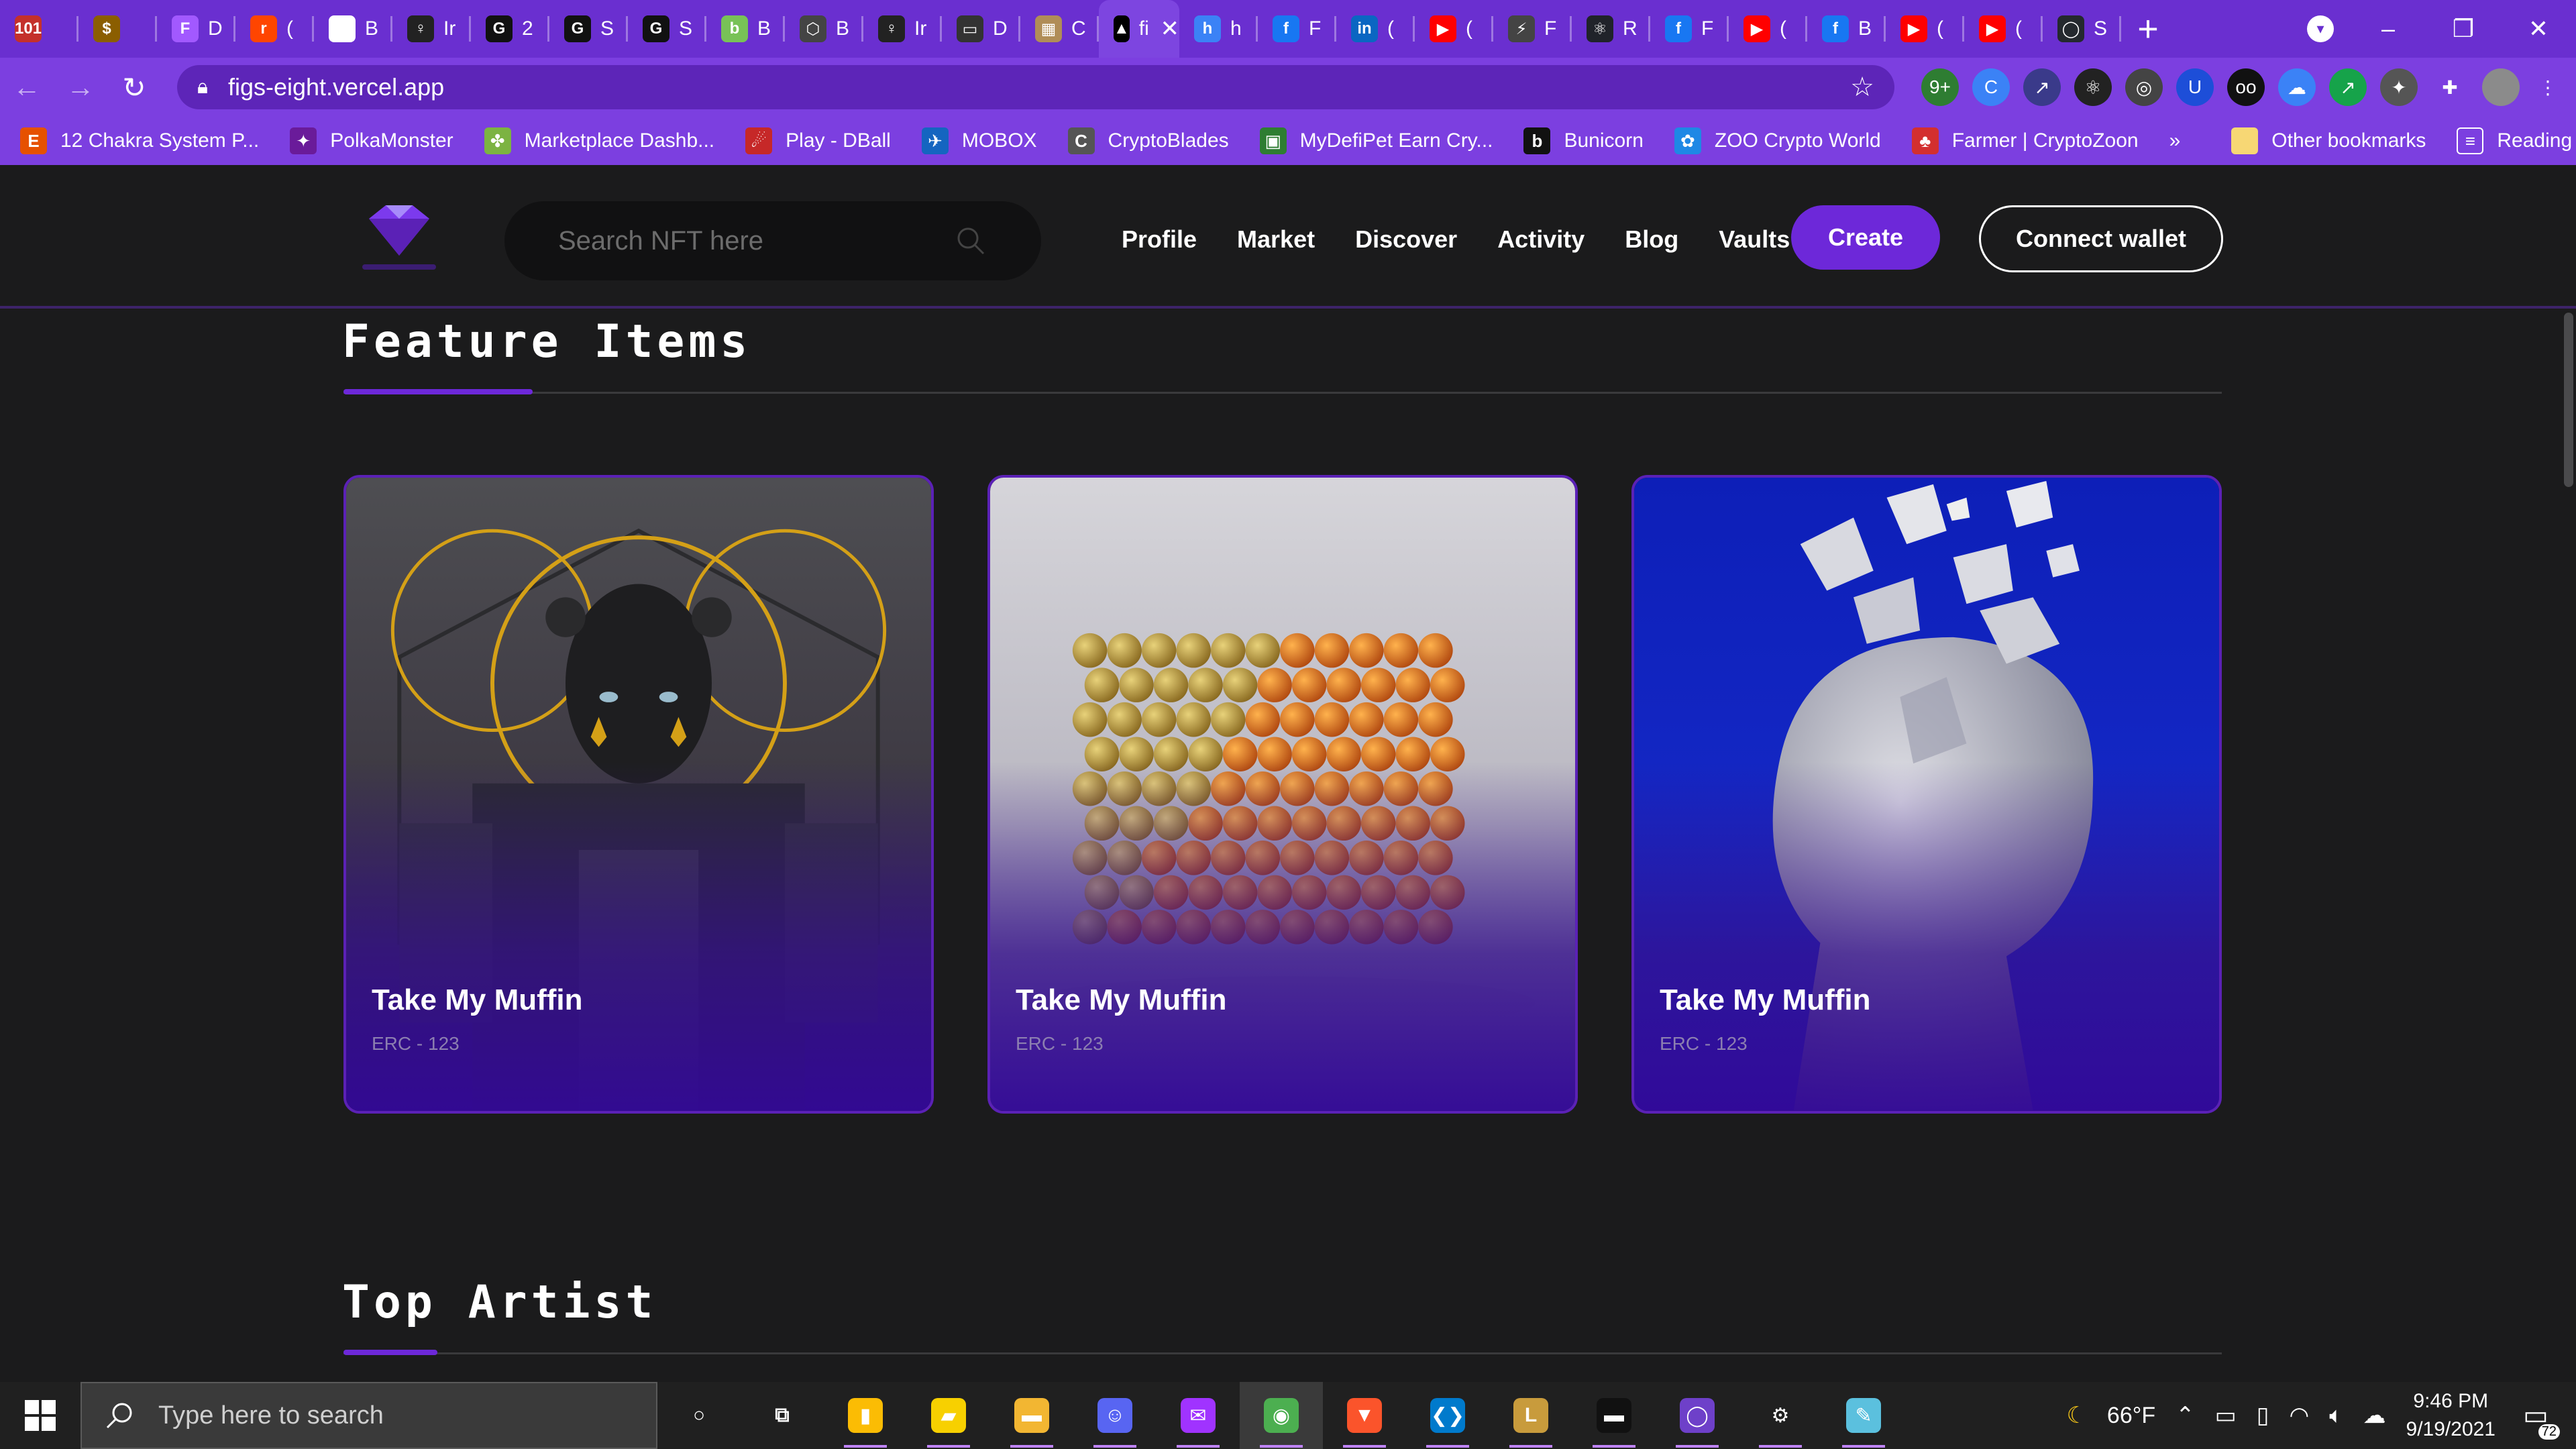 Image resolution: width=2576 pixels, height=1449 pixels. Describe the element at coordinates (2246, 87) in the screenshot. I see `extension-icon: oo` at that location.